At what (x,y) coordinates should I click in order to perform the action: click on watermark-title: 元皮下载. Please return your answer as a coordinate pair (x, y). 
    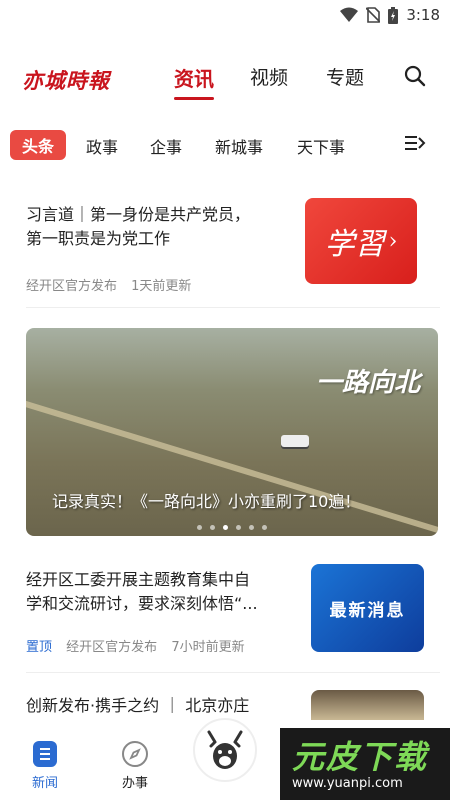
    Looking at the image, I should click on (360, 757).